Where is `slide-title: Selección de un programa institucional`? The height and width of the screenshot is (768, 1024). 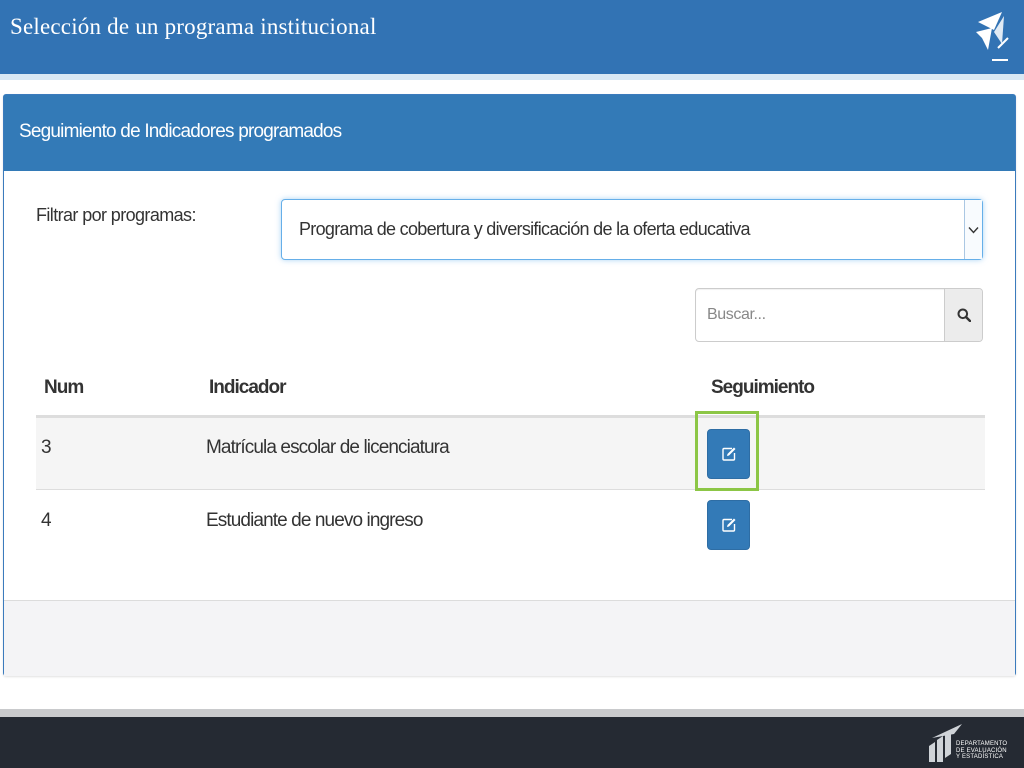 slide-title: Selección de un programa institucional is located at coordinates (193, 26).